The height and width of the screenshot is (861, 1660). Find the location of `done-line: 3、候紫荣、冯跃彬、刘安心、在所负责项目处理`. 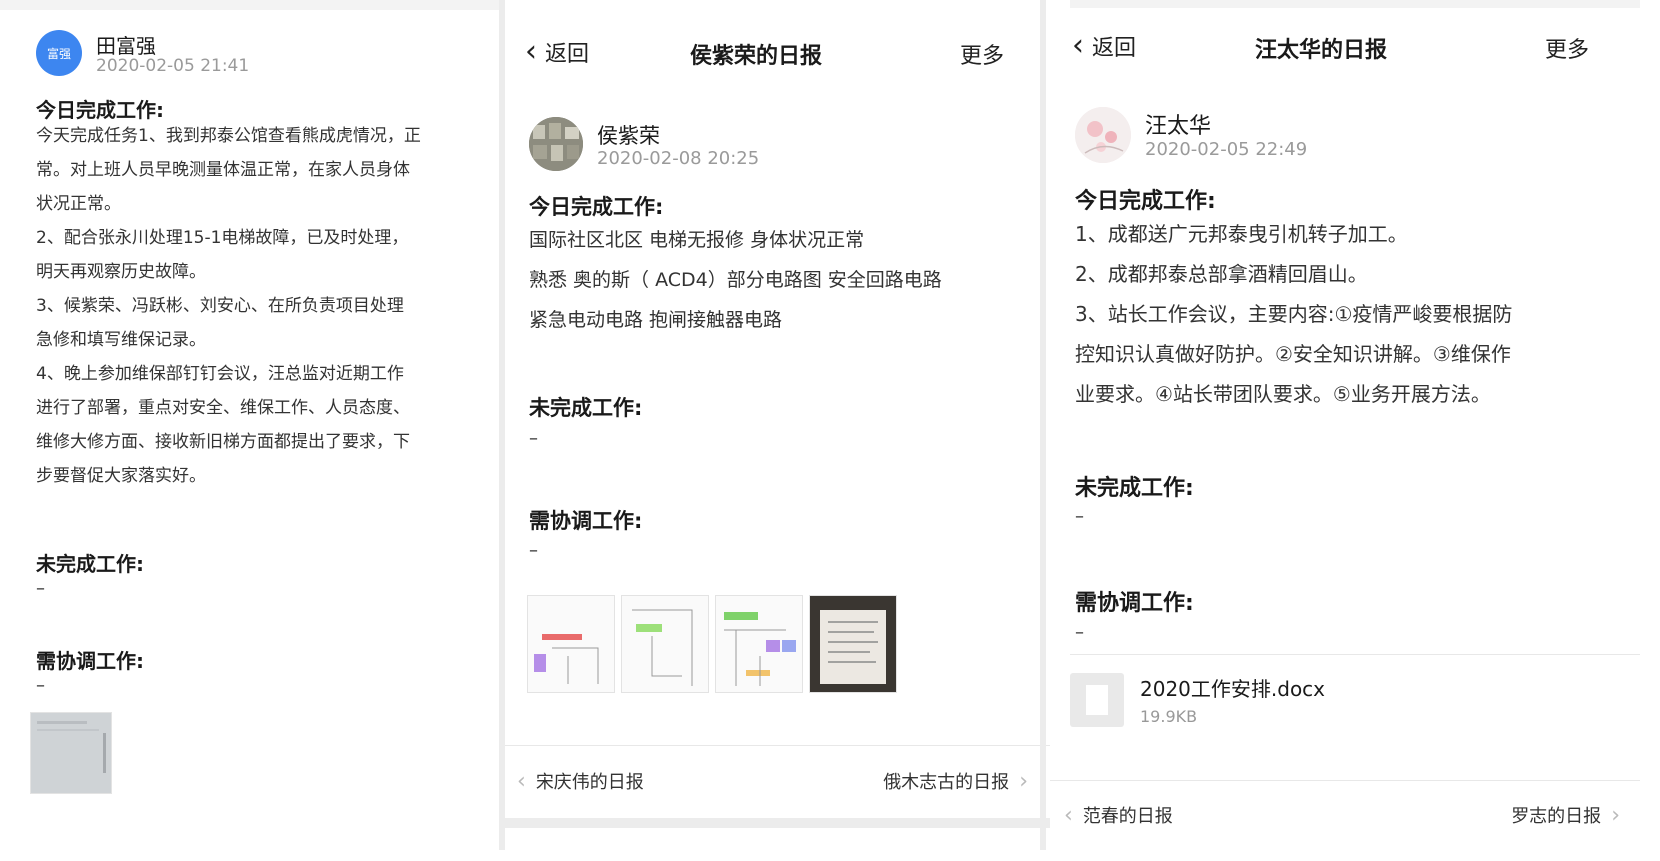

done-line: 3、候紫荣、冯跃彬、刘安心、在所负责项目处理 is located at coordinates (220, 306).